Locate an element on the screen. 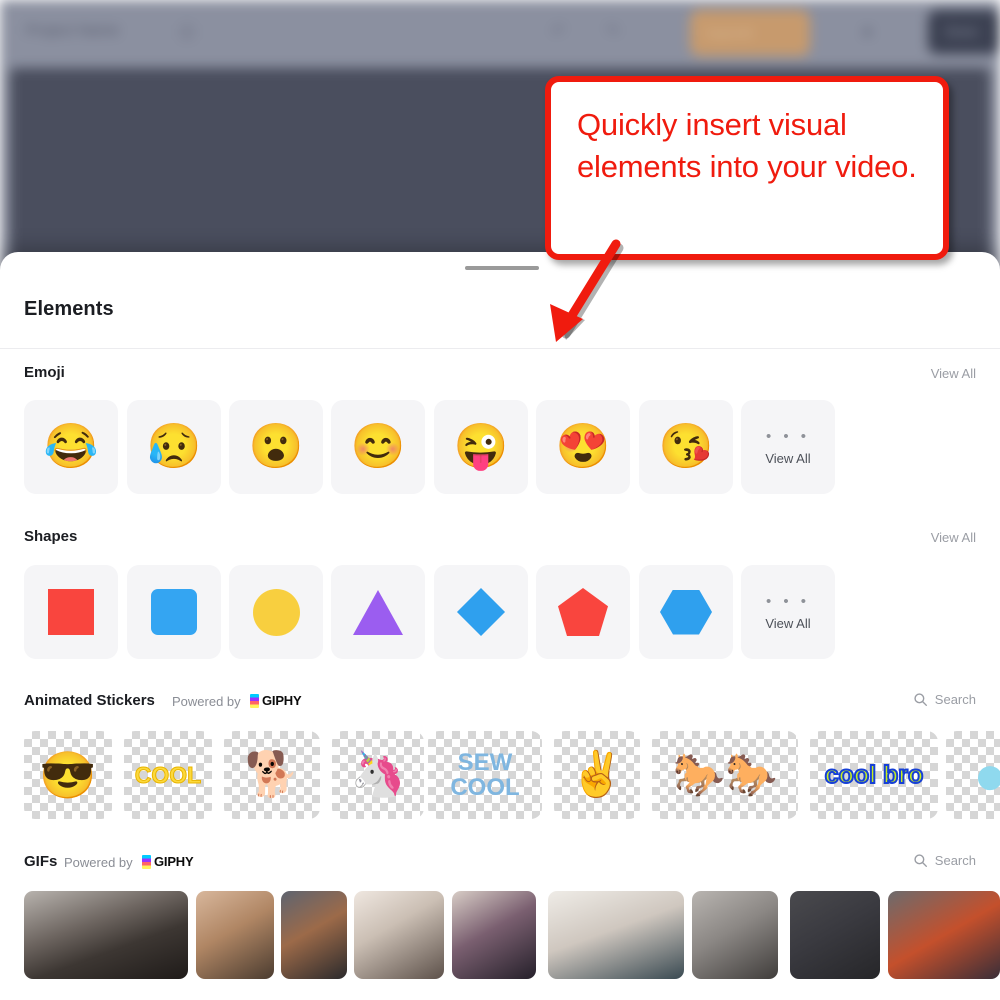 The height and width of the screenshot is (1000, 1000). shape-tile-pentagon is located at coordinates (583, 612).